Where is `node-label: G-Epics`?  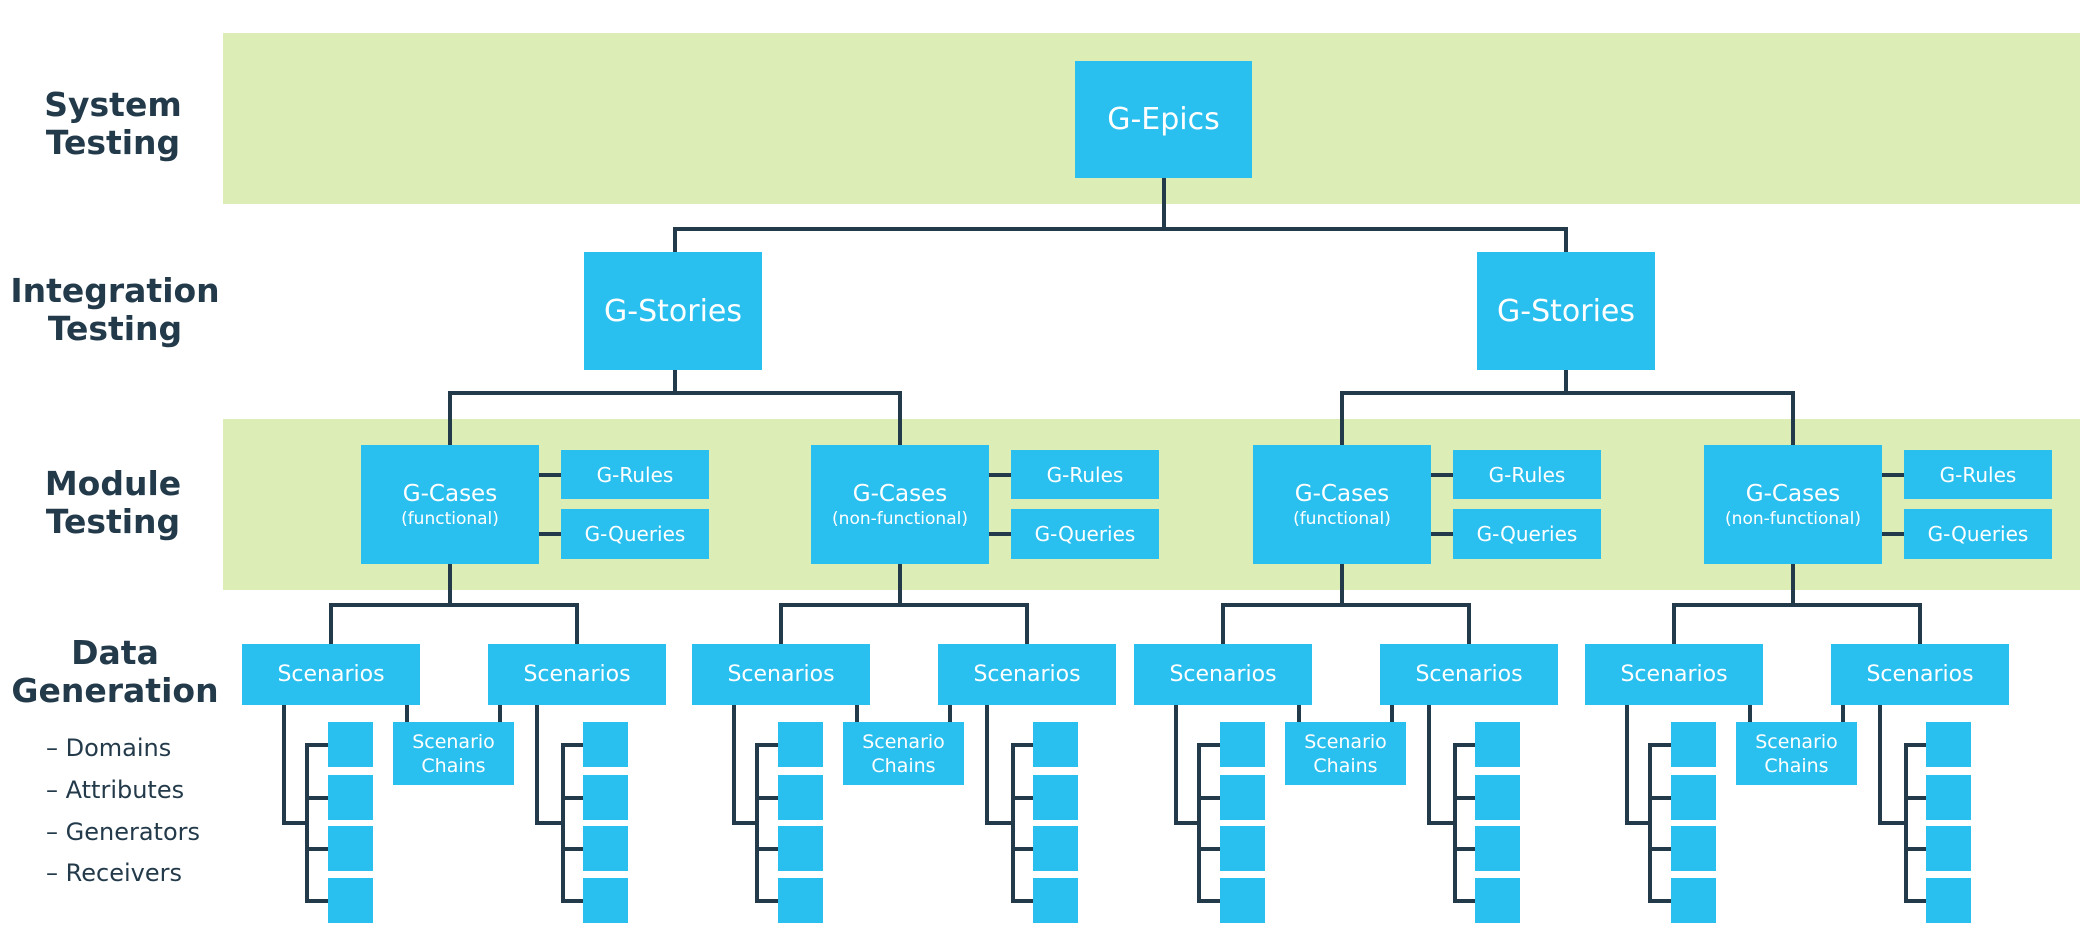 node-label: G-Epics is located at coordinates (1163, 119).